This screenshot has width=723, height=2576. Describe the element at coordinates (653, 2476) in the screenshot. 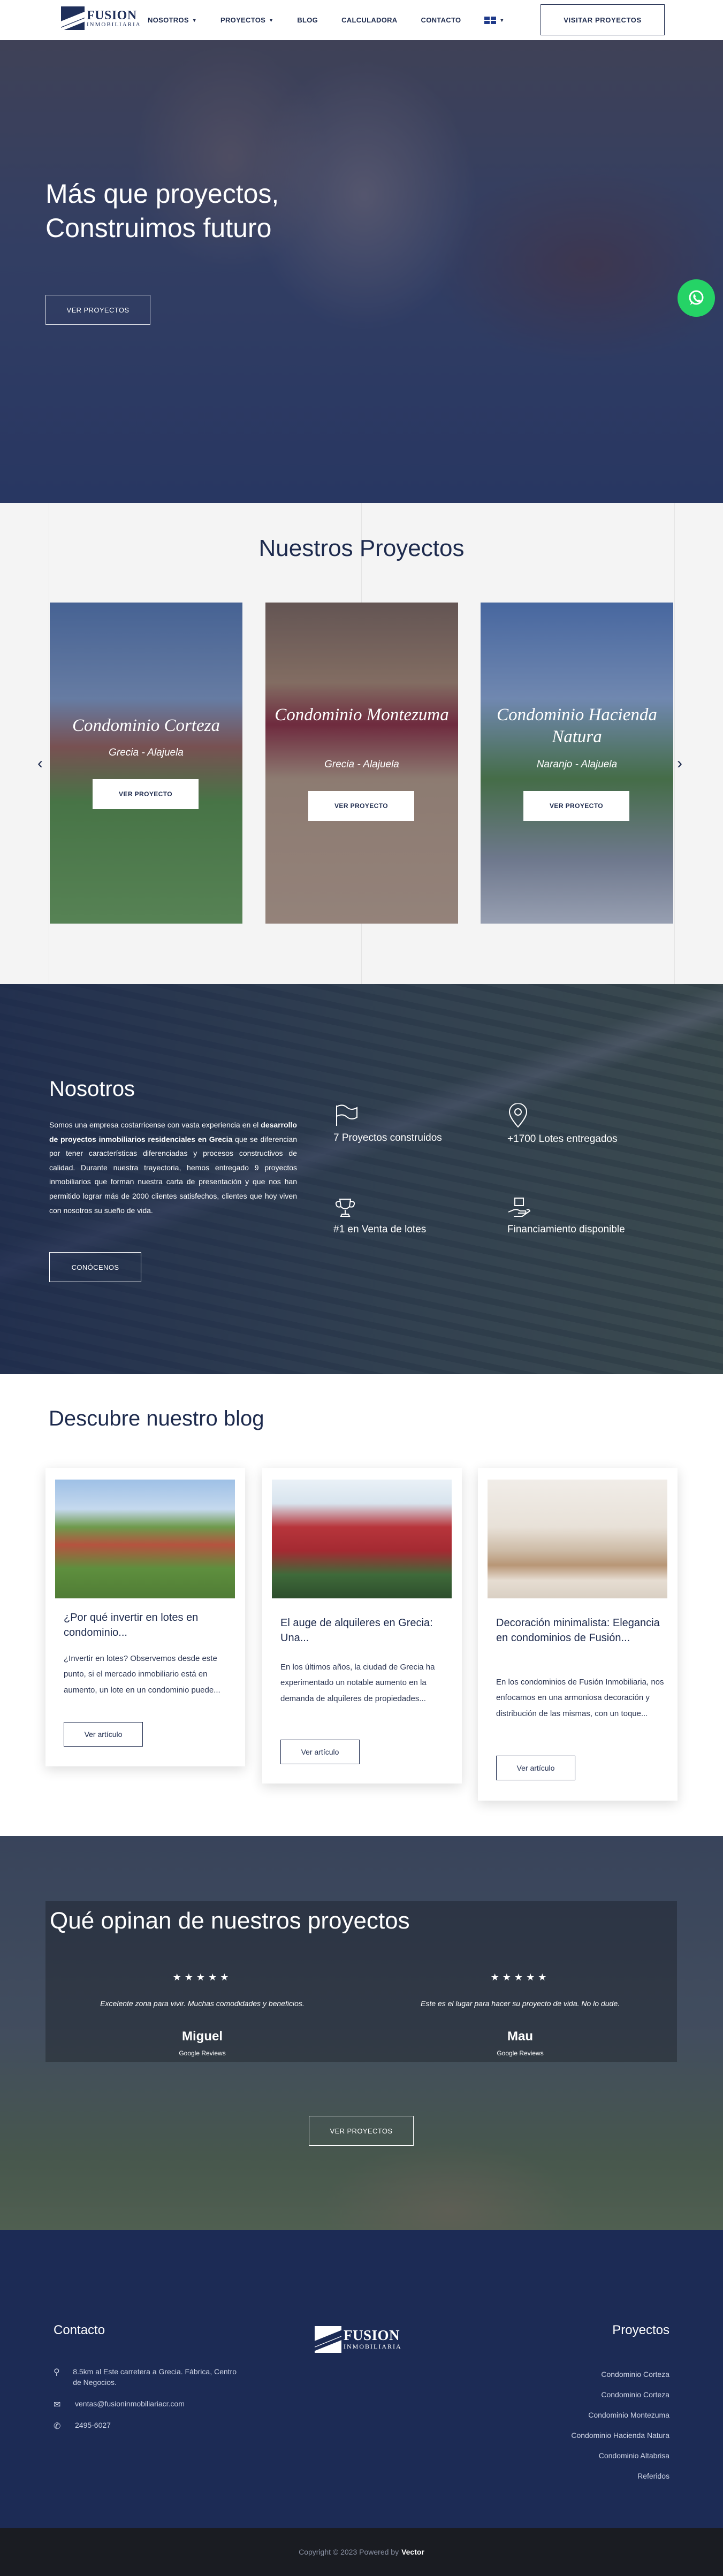

I see `footer-referrals-link: Referidos` at that location.